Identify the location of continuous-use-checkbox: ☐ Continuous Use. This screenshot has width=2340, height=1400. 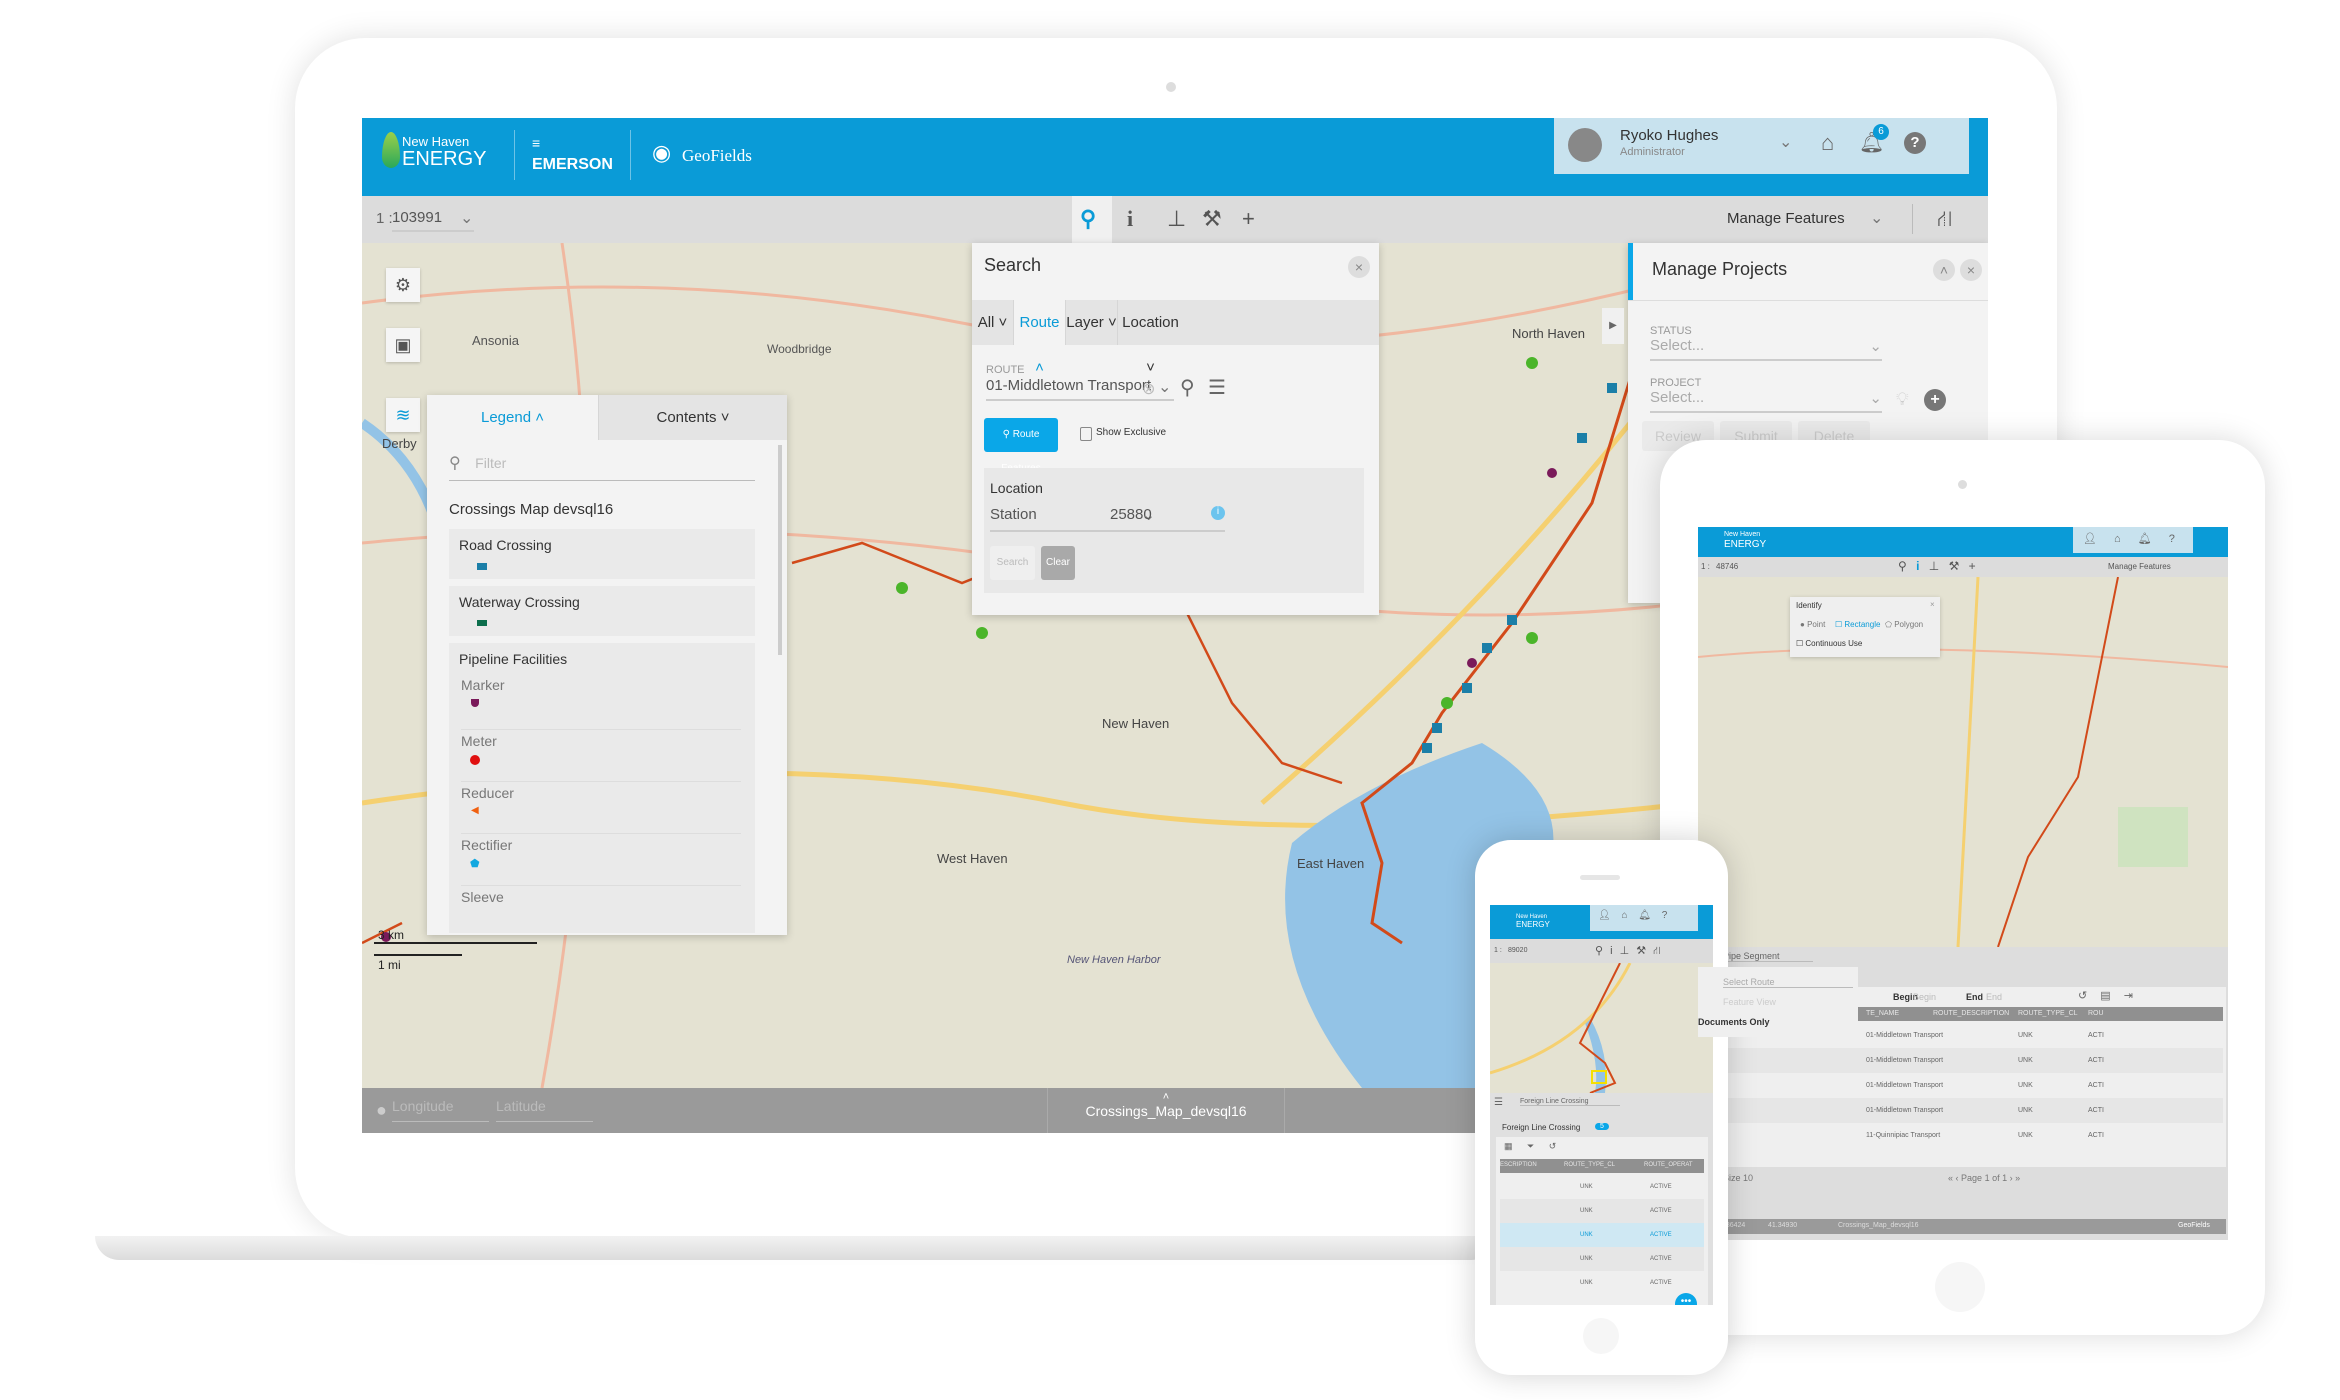
(1829, 643).